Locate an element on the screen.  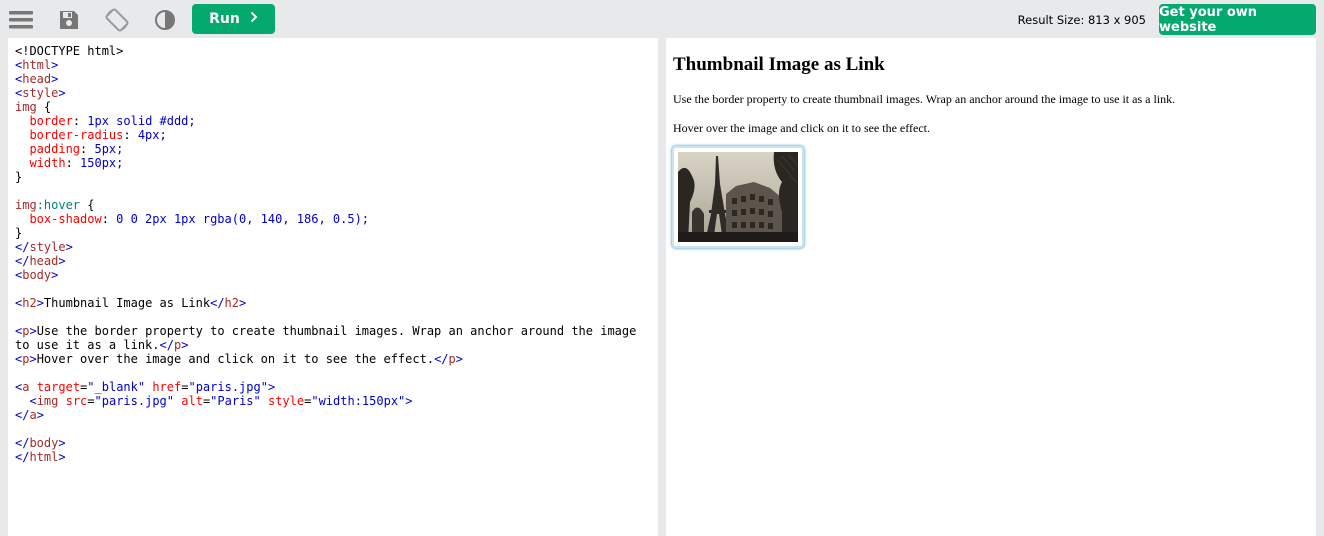
result-heading: Thumbnail Image as Link is located at coordinates (779, 64).